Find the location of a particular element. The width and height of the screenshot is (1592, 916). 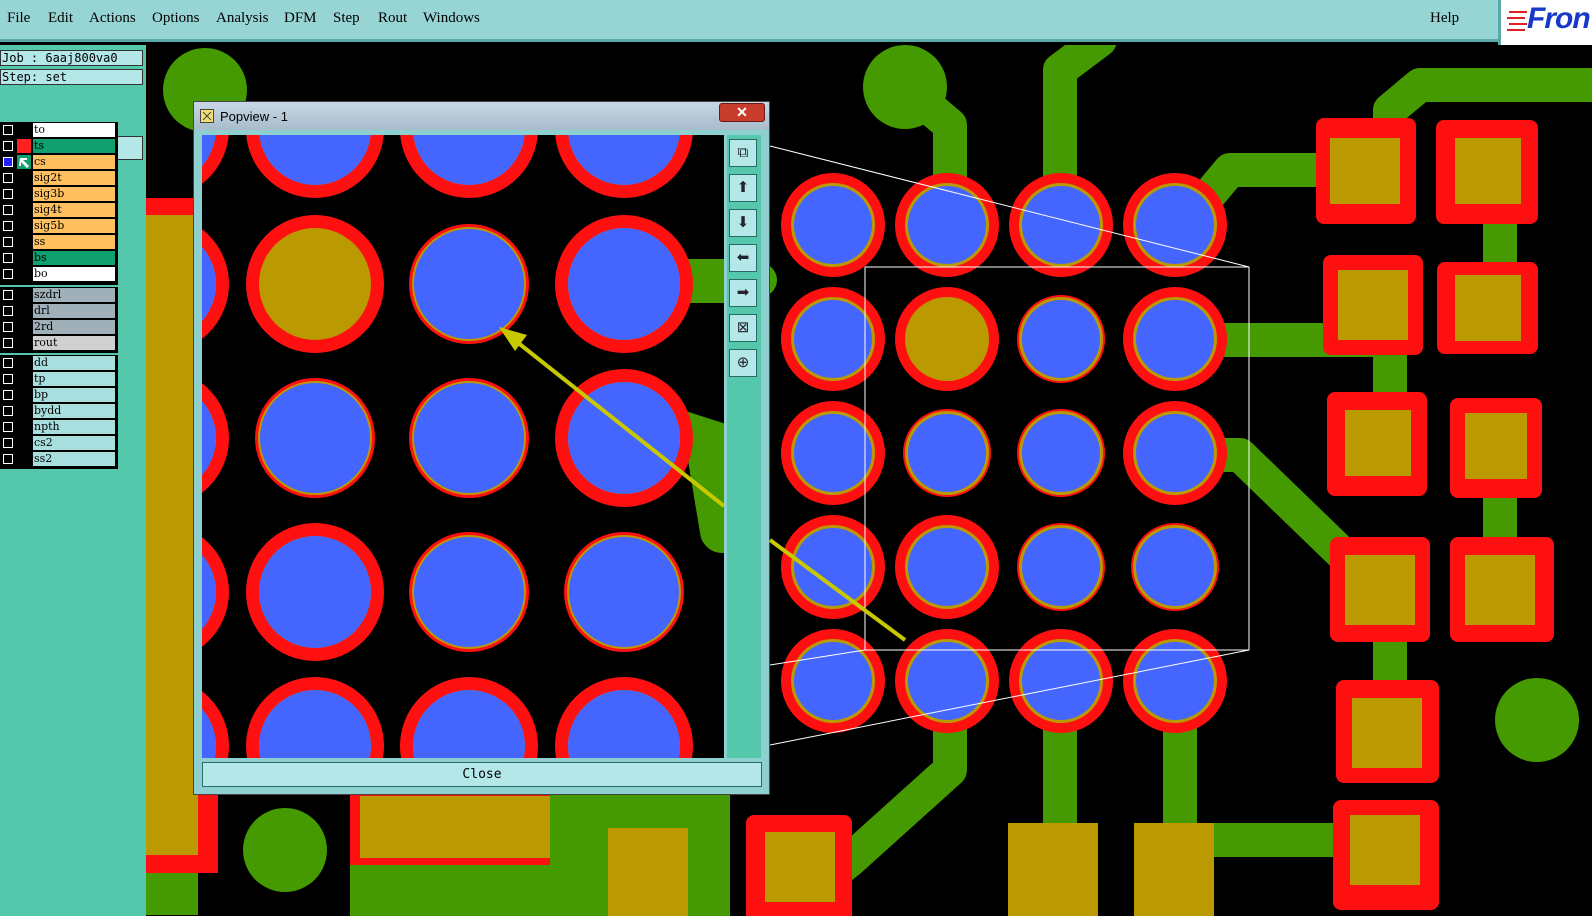

layer-name: bydd is located at coordinates (74, 411).